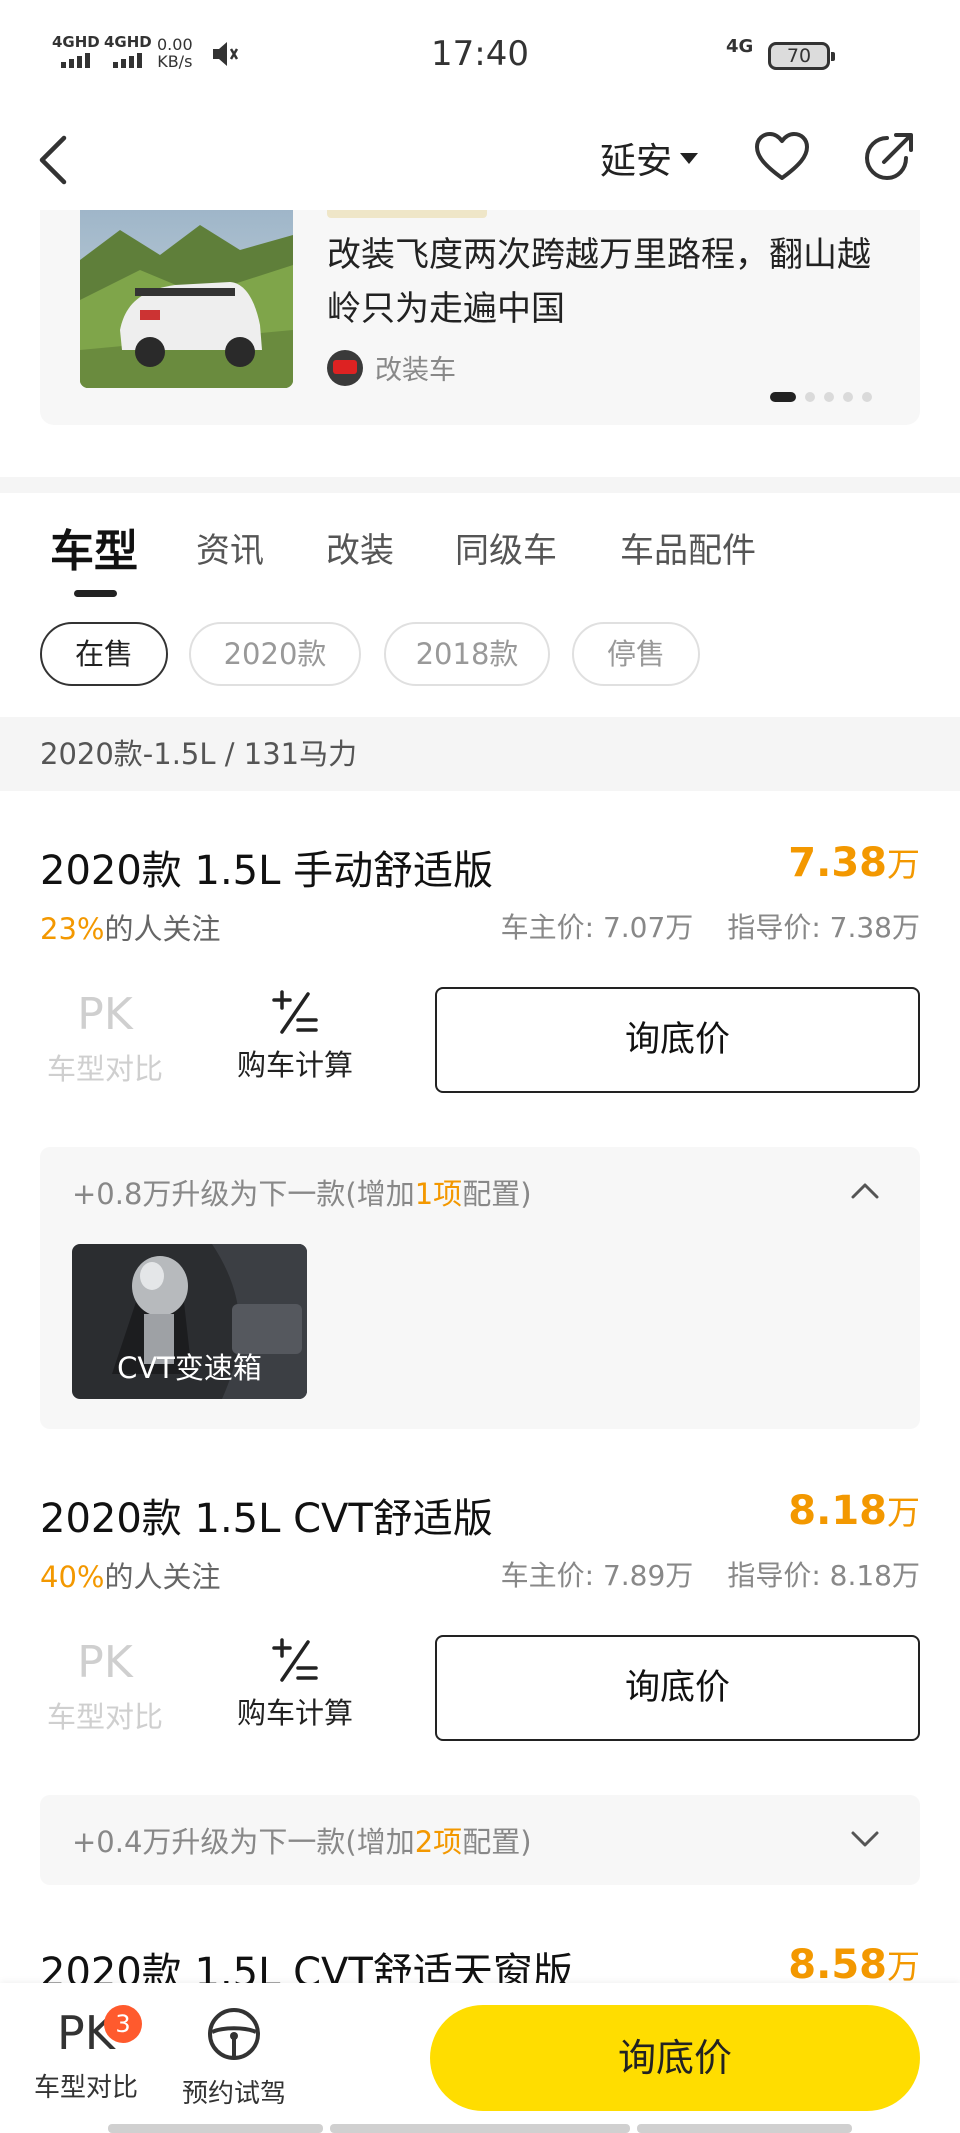 This screenshot has height=2133, width=960. I want to click on tab-models: 车型, so click(94, 547).